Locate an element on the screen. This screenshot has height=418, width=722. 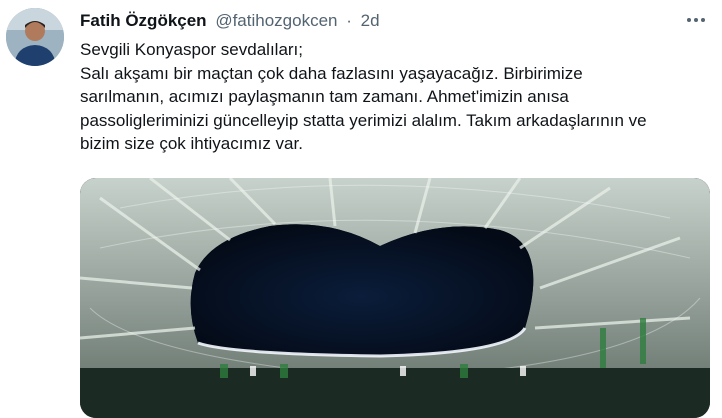
timestamp: 2d is located at coordinates (370, 20).